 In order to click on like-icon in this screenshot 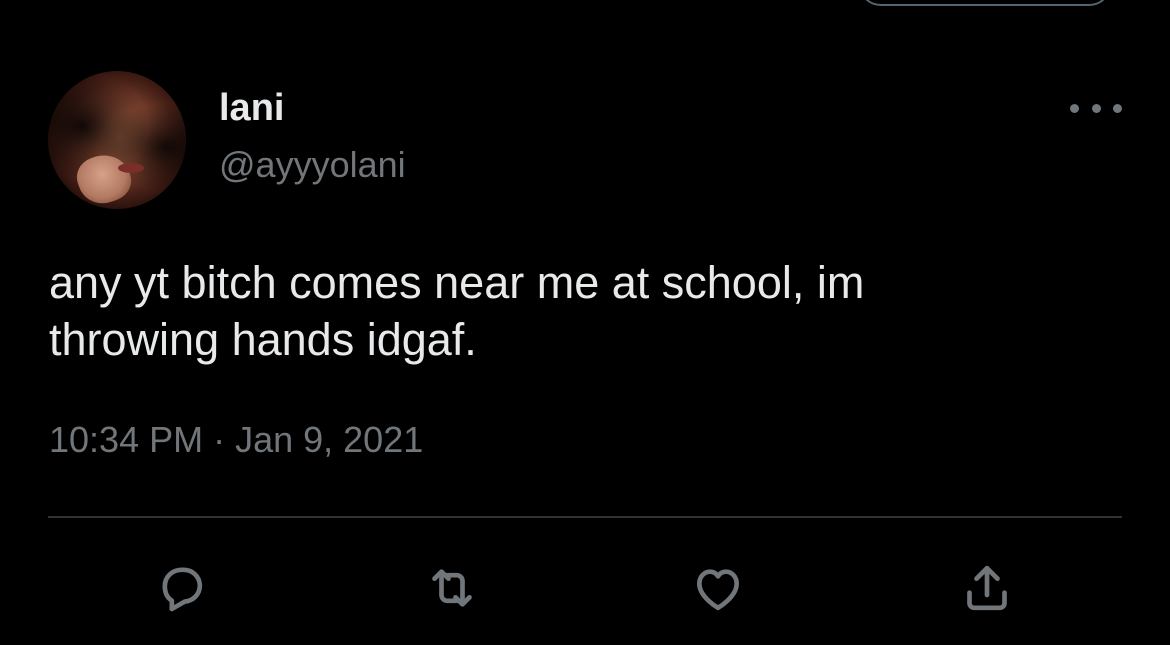, I will do `click(718, 590)`.